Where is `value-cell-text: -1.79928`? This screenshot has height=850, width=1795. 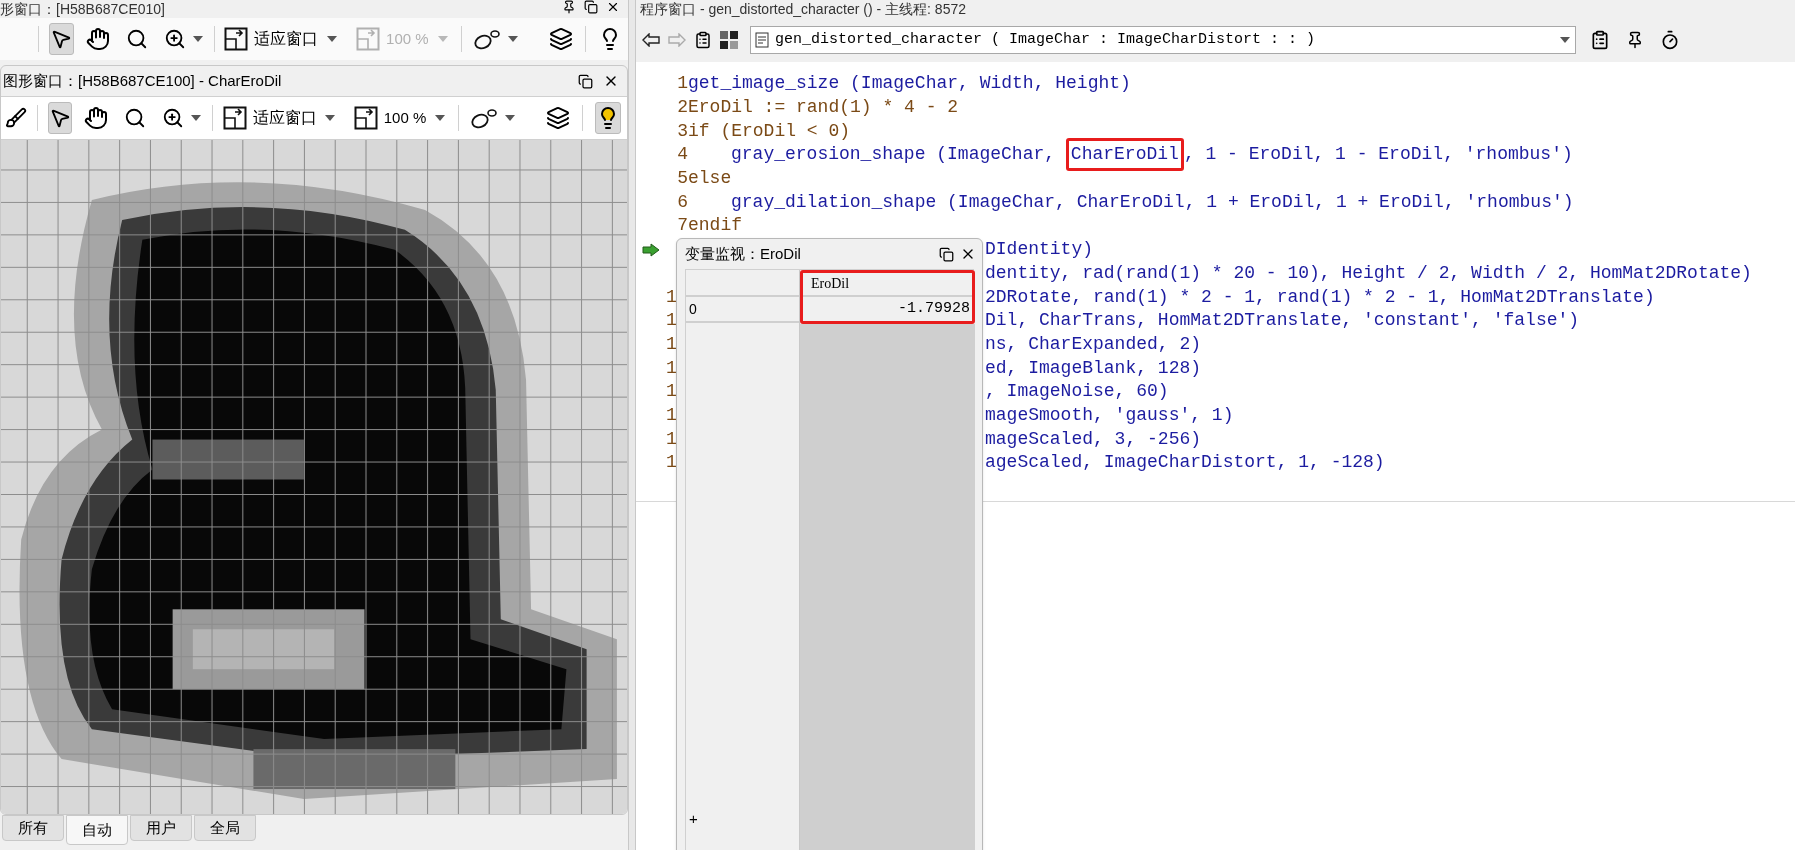 value-cell-text: -1.79928 is located at coordinates (934, 309).